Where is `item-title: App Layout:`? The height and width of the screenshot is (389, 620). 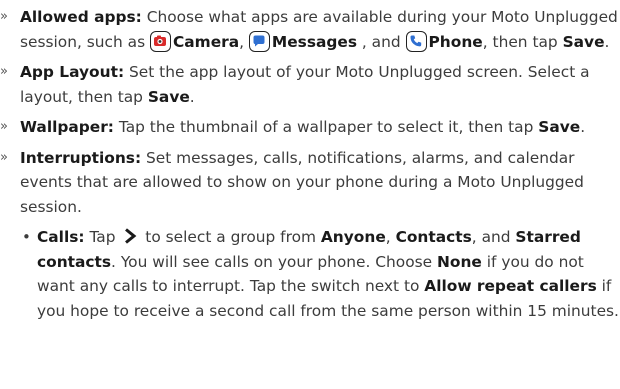
item-title: App Layout: is located at coordinates (72, 72).